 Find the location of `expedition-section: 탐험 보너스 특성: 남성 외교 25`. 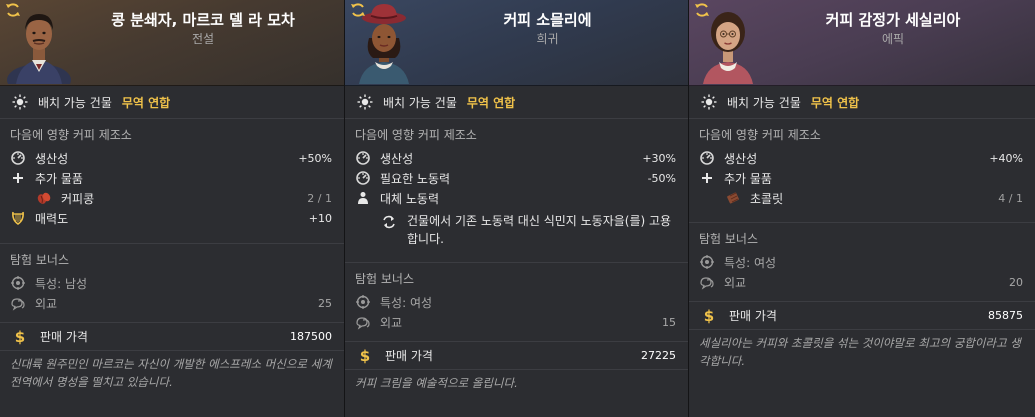

expedition-section: 탐험 보너스 특성: 남성 외교 25 is located at coordinates (172, 283).